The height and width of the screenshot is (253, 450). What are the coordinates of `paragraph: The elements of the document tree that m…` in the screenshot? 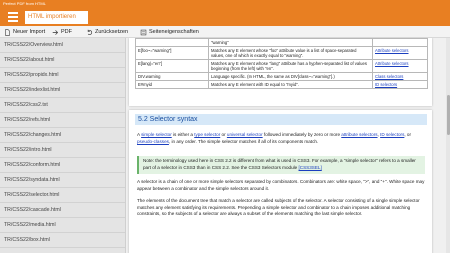 It's located at (278, 207).